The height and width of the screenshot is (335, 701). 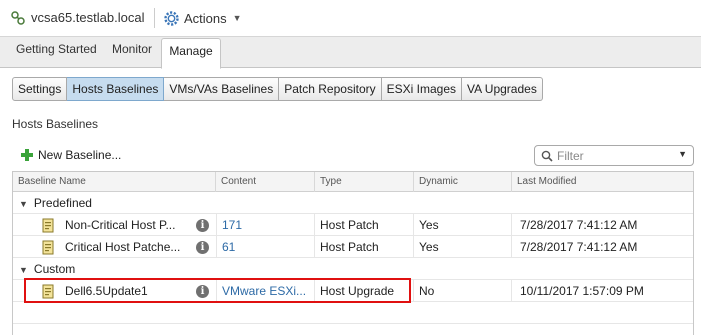 What do you see at coordinates (205, 18) in the screenshot?
I see `actions-label: Actions` at bounding box center [205, 18].